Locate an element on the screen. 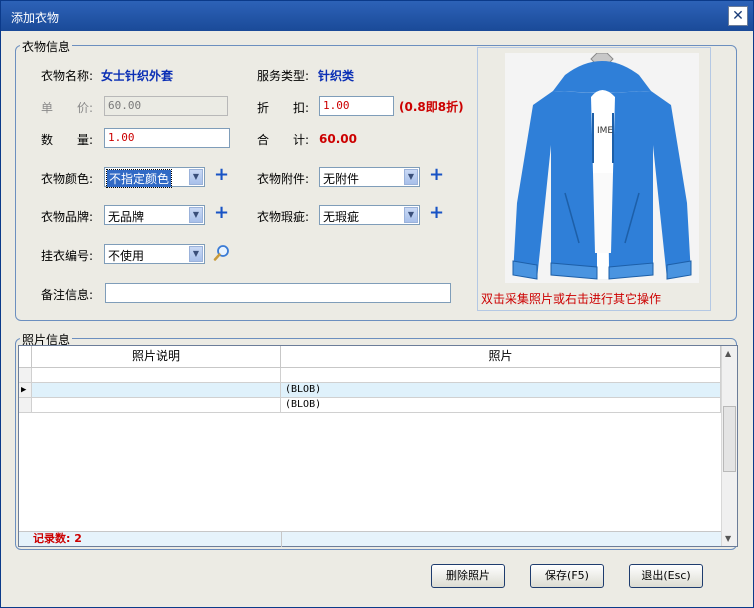  column-header-photo: 照片 is located at coordinates (501, 357).